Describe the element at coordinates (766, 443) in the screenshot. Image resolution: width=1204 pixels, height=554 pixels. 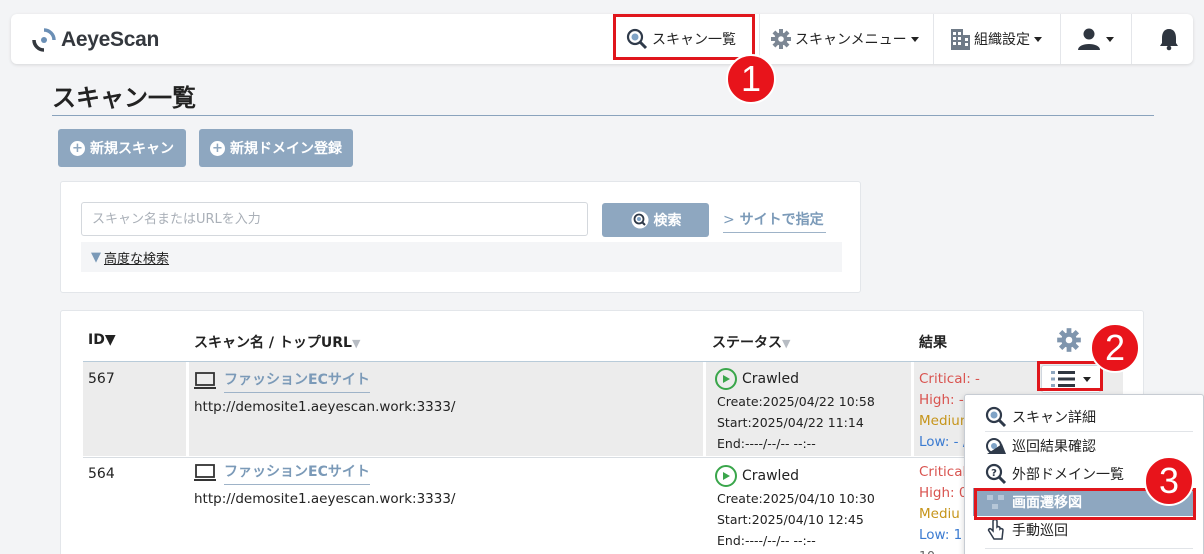
I see `row-1-end: End:----/--/-- --:--` at that location.